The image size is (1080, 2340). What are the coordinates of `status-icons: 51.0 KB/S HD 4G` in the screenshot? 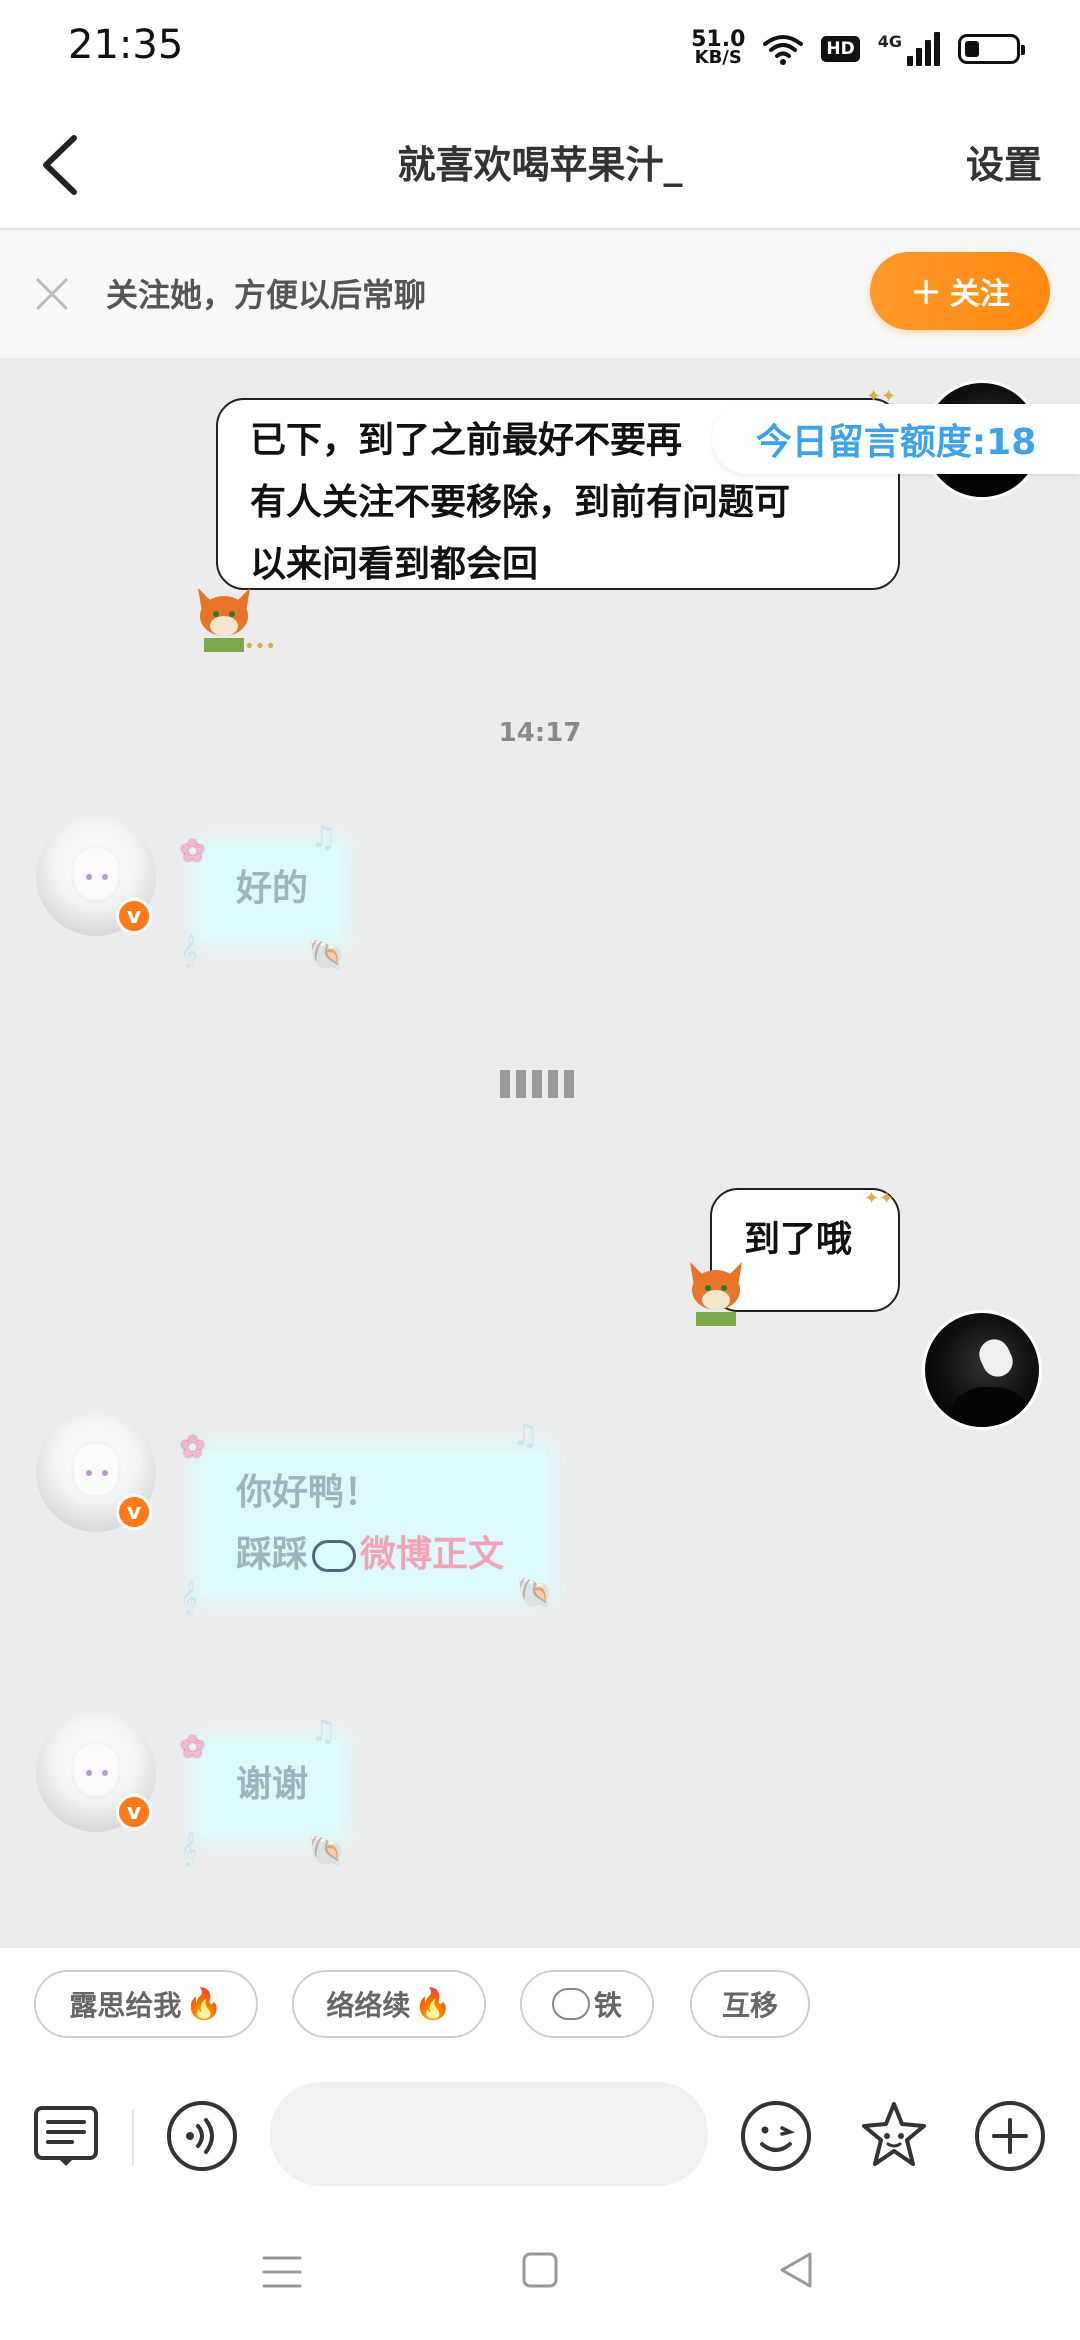 It's located at (858, 49).